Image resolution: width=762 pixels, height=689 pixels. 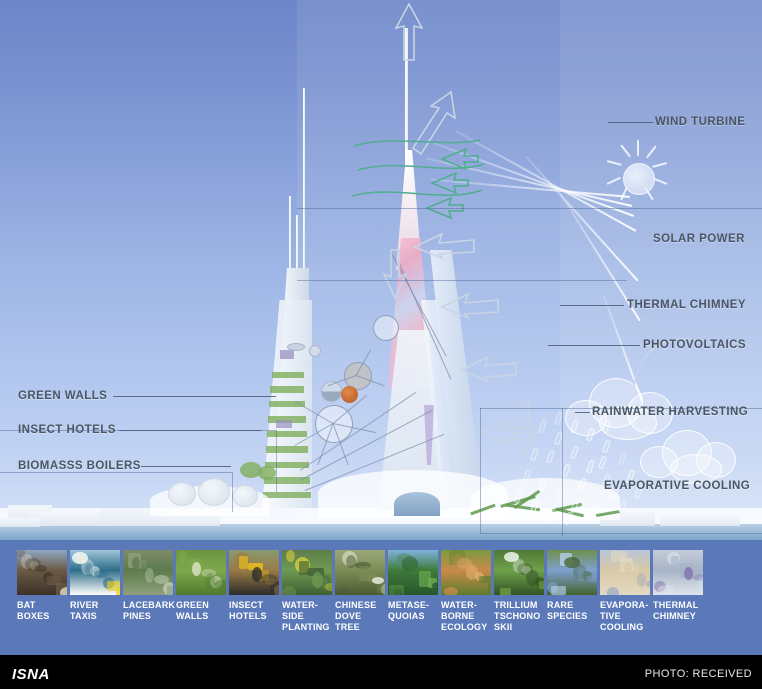 What do you see at coordinates (307, 572) in the screenshot?
I see `thumbnail-water-side-planting` at bounding box center [307, 572].